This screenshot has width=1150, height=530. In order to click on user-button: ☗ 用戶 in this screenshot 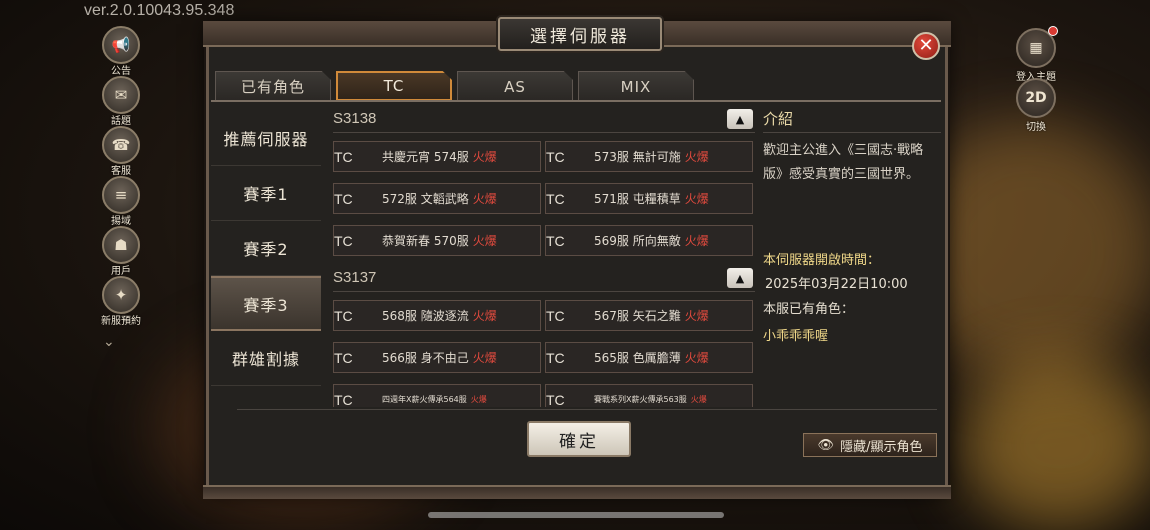, I will do `click(121, 251)`.